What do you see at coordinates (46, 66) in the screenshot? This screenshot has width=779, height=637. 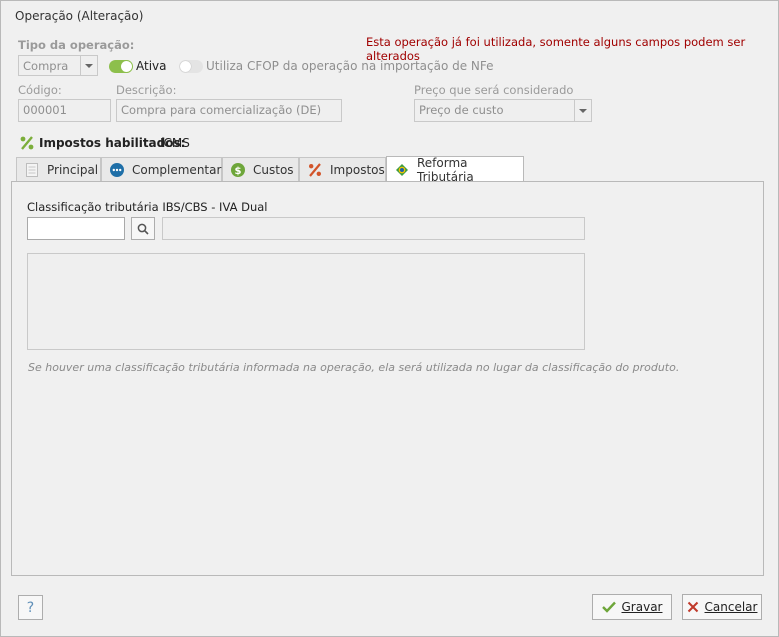 I see `tipo-value: Compra` at bounding box center [46, 66].